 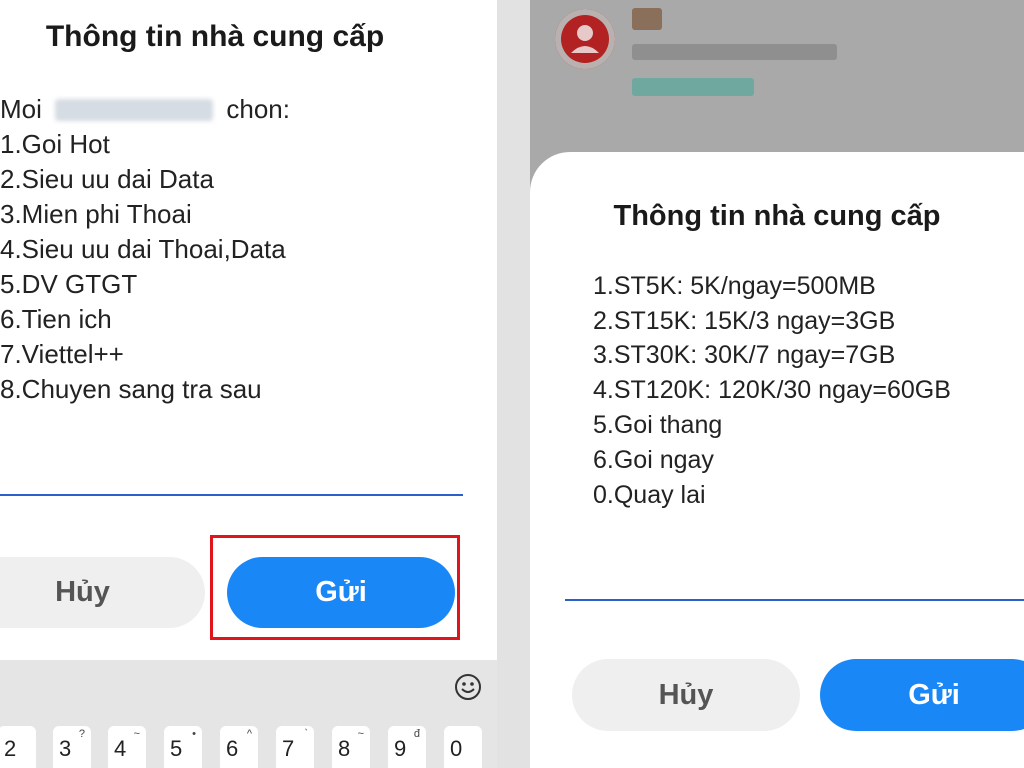 What do you see at coordinates (131, 389) in the screenshot?
I see `menu-item: 8.Chuyen sang tra sau` at bounding box center [131, 389].